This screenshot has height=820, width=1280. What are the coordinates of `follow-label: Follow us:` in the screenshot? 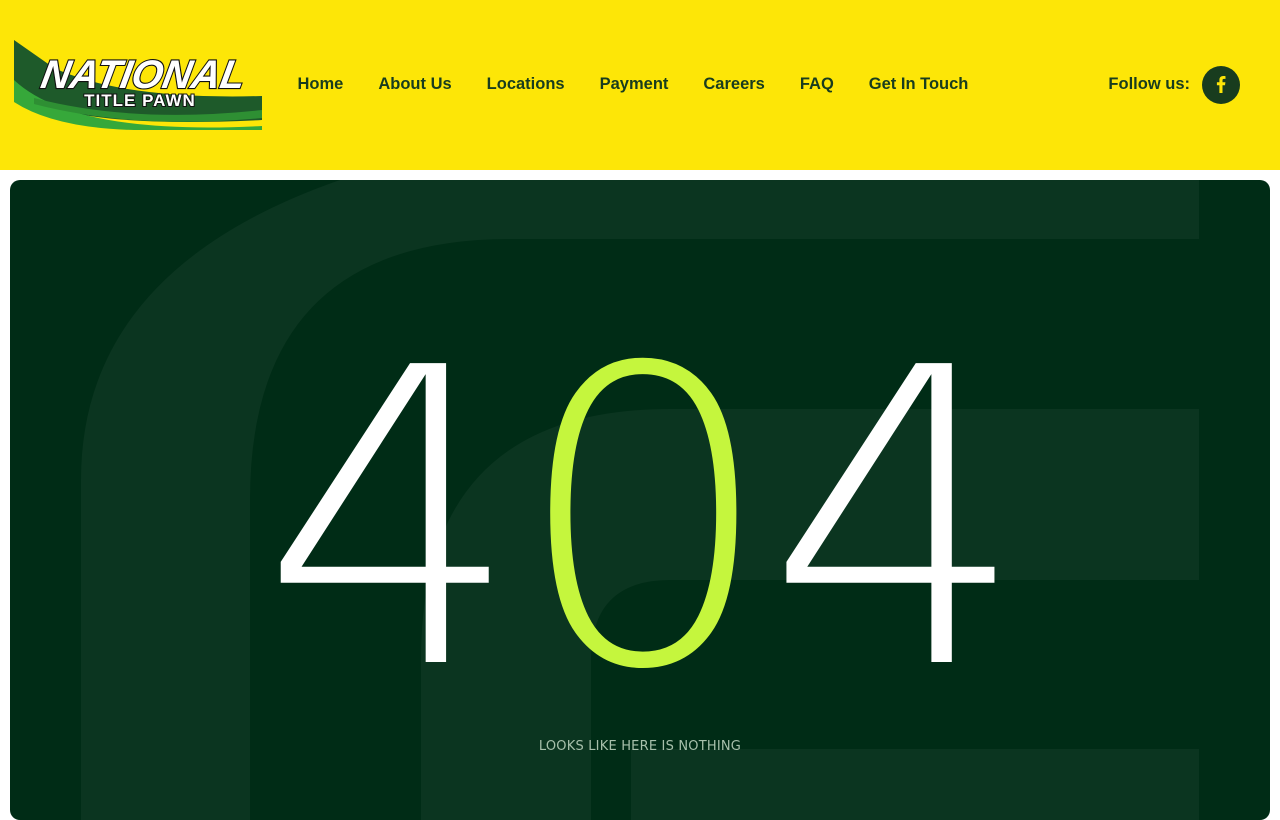 It's located at (1149, 84).